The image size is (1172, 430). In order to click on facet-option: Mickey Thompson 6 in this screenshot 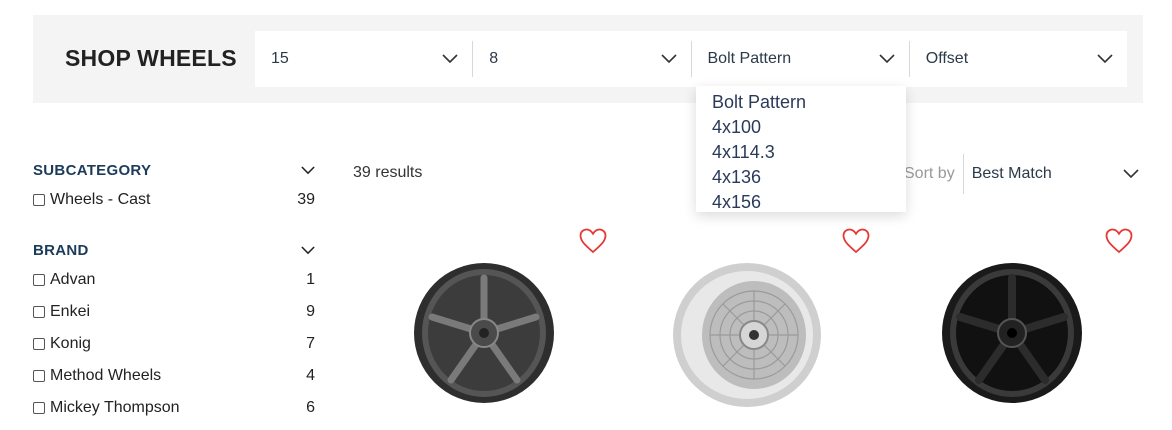, I will do `click(174, 408)`.